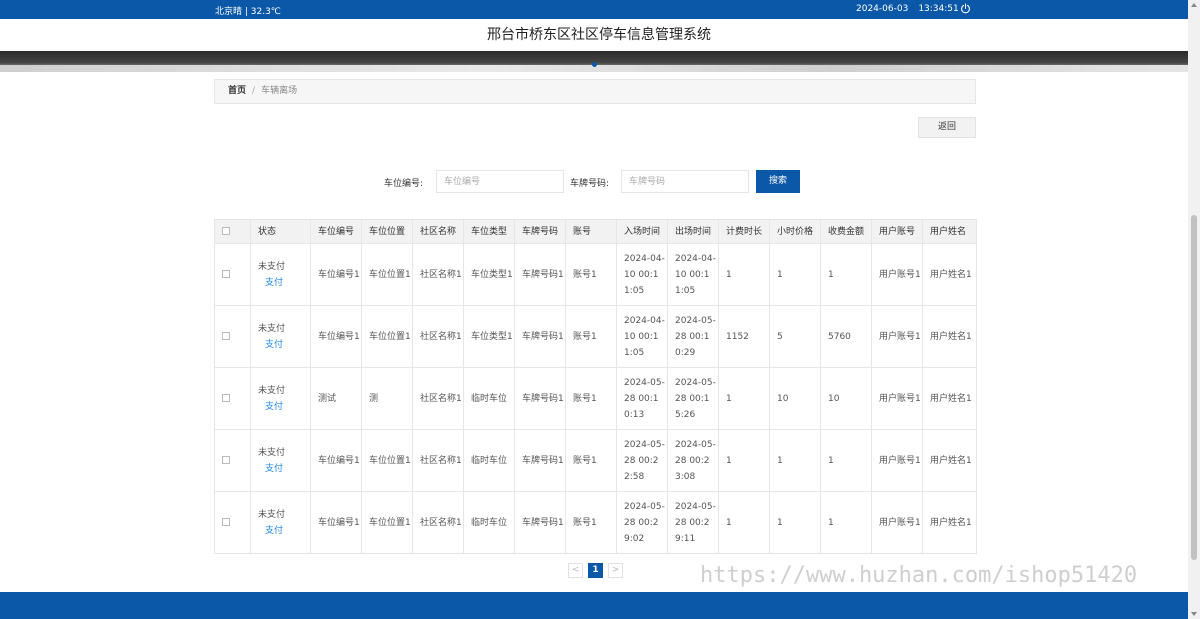 The width and height of the screenshot is (1200, 619). I want to click on breadcrumb: 首页 / 车辆离场, so click(595, 91).